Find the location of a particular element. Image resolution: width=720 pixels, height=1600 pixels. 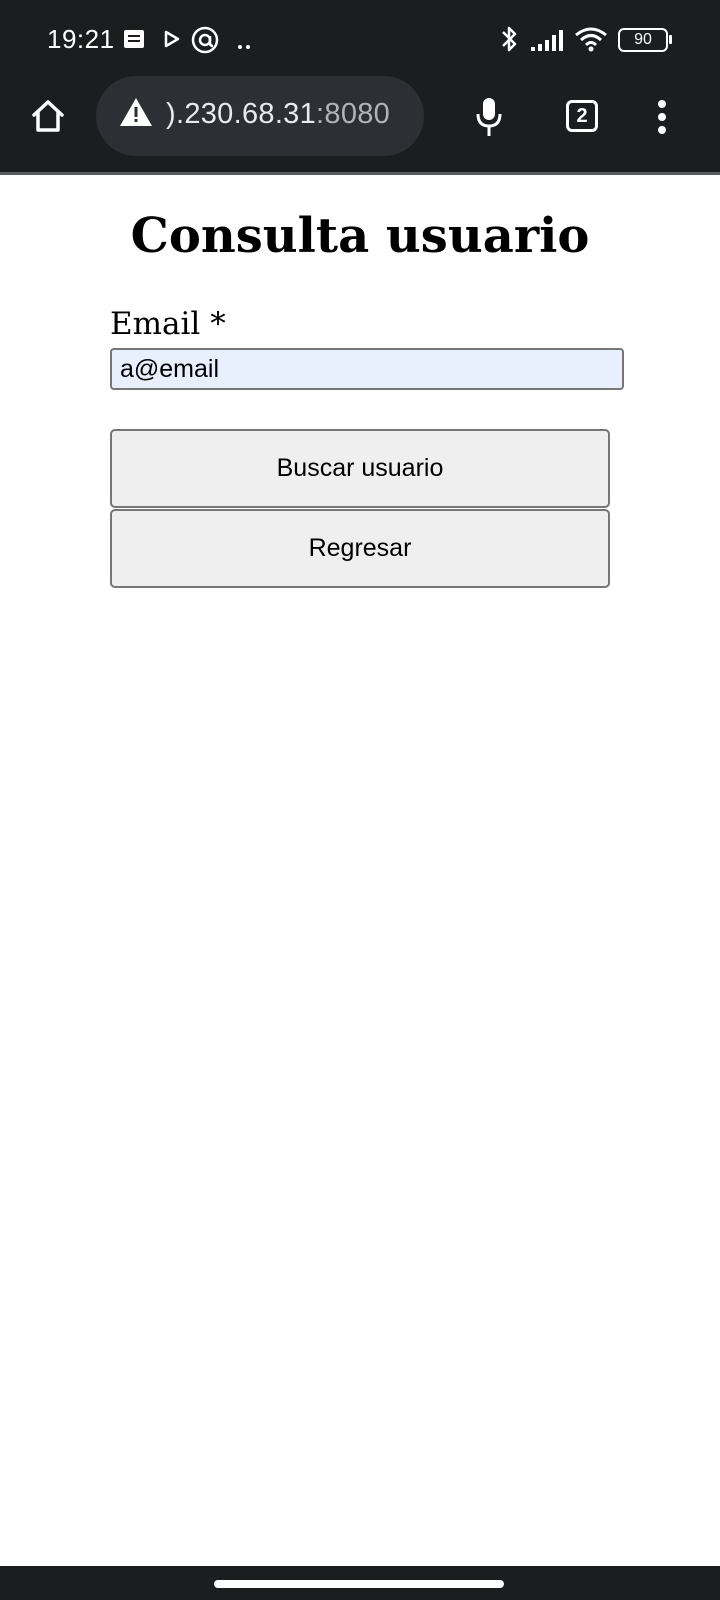

warning-icon is located at coordinates (136, 114).